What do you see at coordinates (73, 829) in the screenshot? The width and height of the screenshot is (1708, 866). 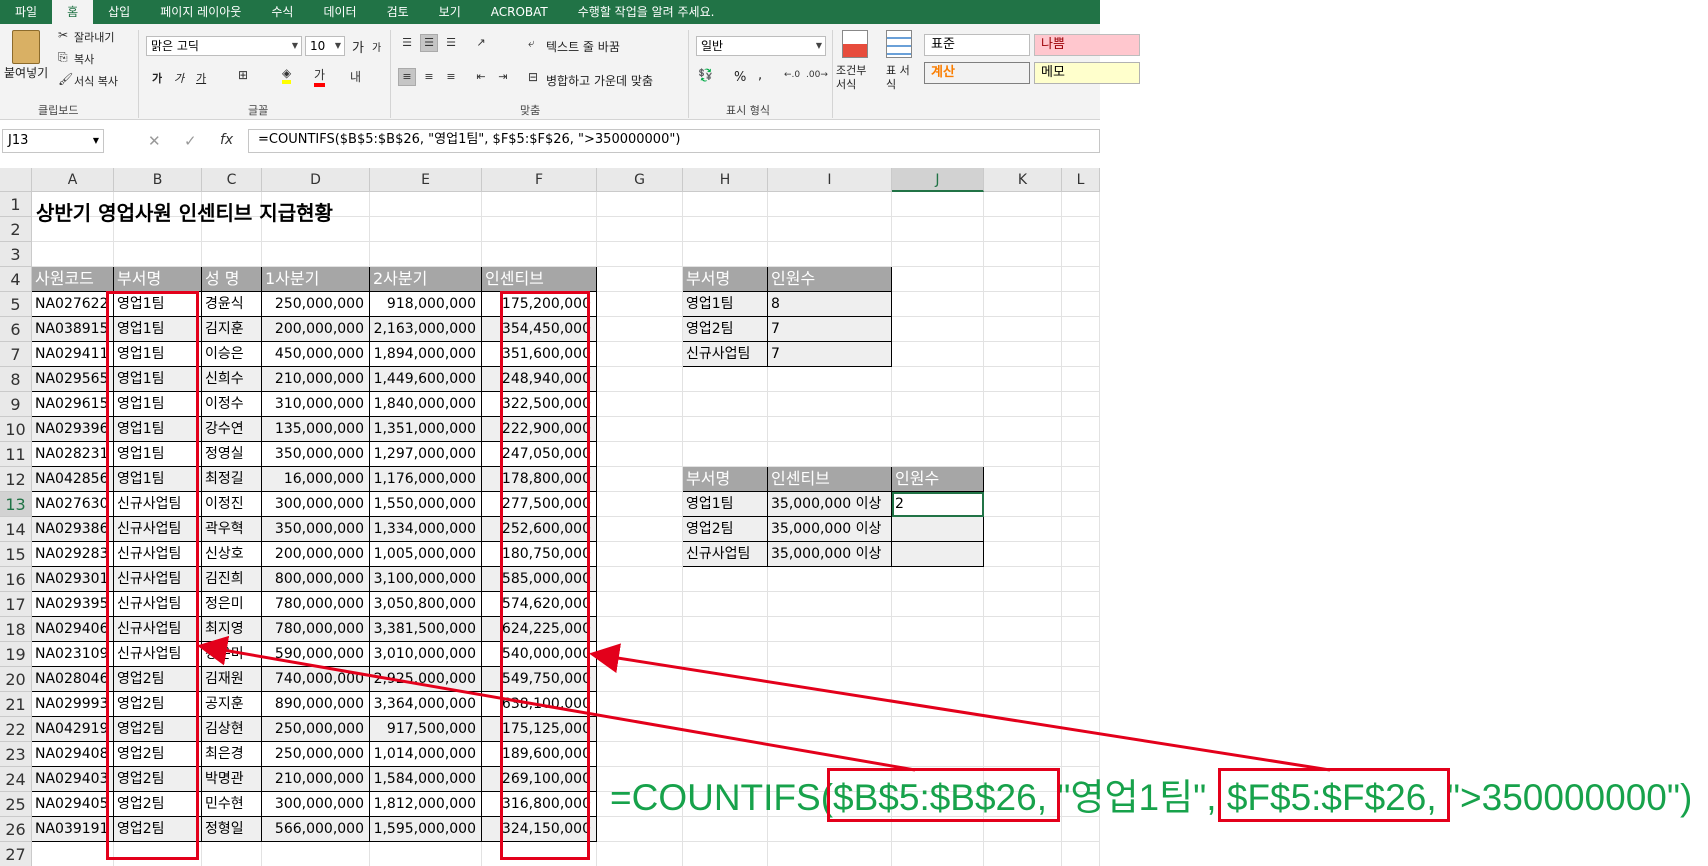 I see `table-cell: NA039191` at bounding box center [73, 829].